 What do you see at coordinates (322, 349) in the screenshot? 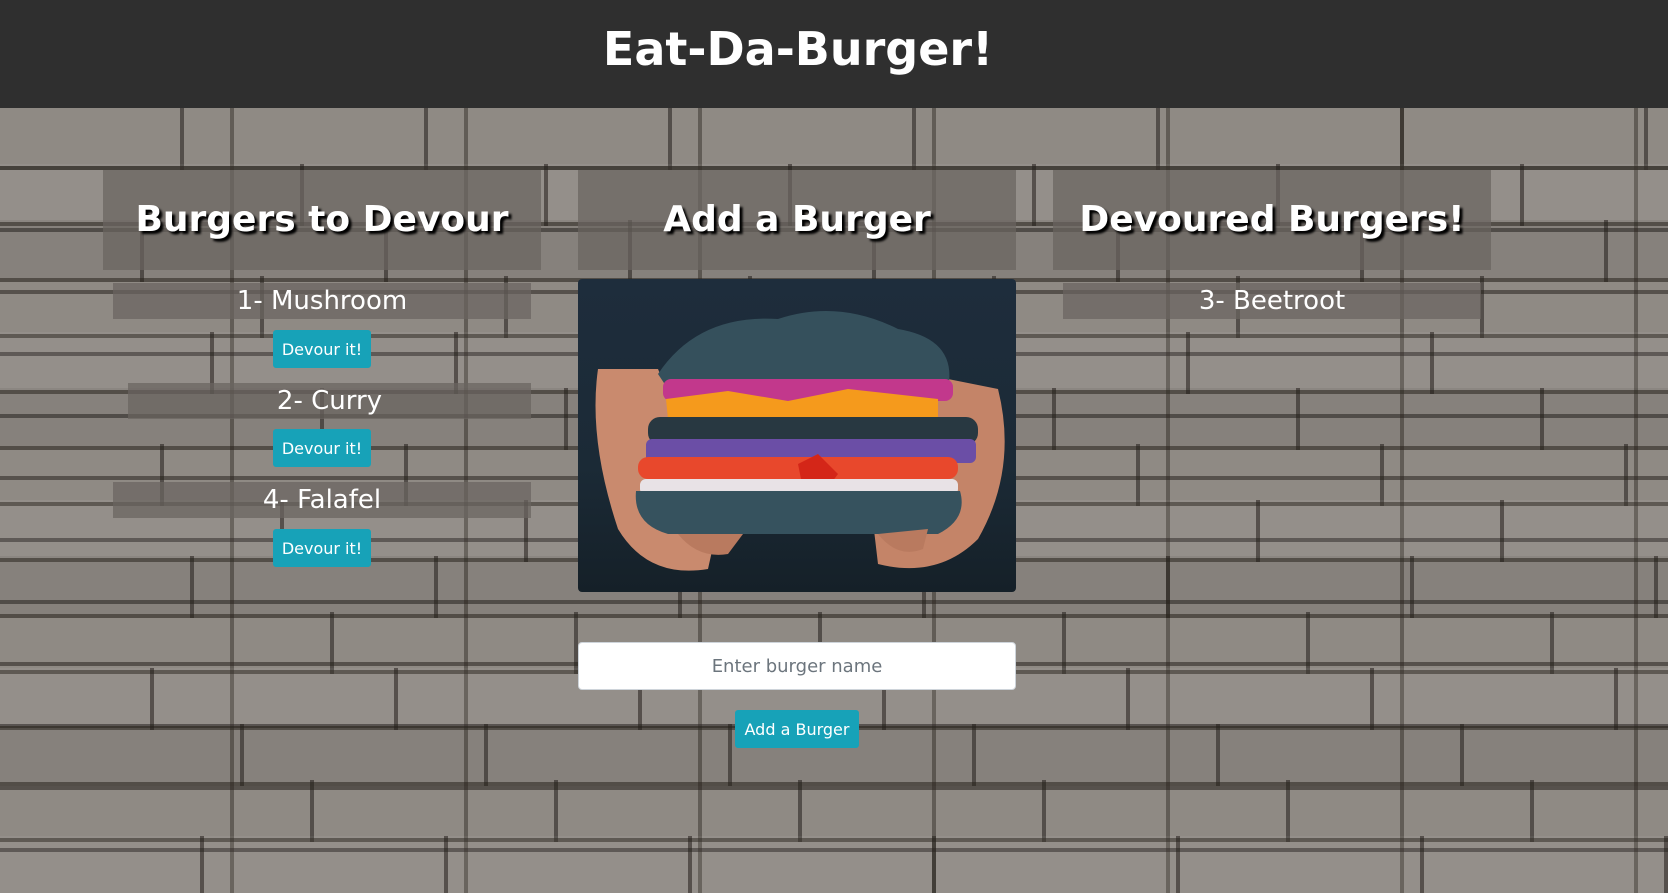
I see `devour-button-mushroom: Devour it!` at bounding box center [322, 349].